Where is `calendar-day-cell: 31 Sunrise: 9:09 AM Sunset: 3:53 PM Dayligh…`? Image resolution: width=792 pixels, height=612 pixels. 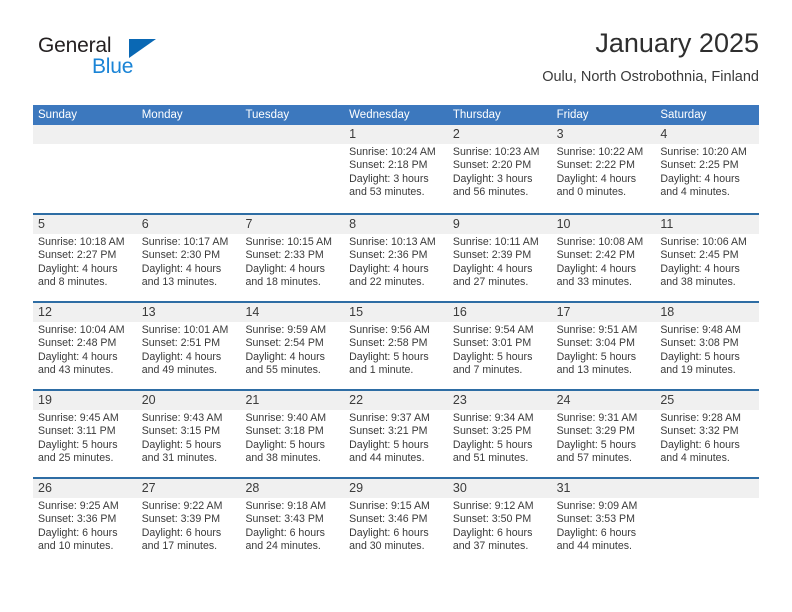 calendar-day-cell: 31 Sunrise: 9:09 AM Sunset: 3:53 PM Dayligh… is located at coordinates (604, 522).